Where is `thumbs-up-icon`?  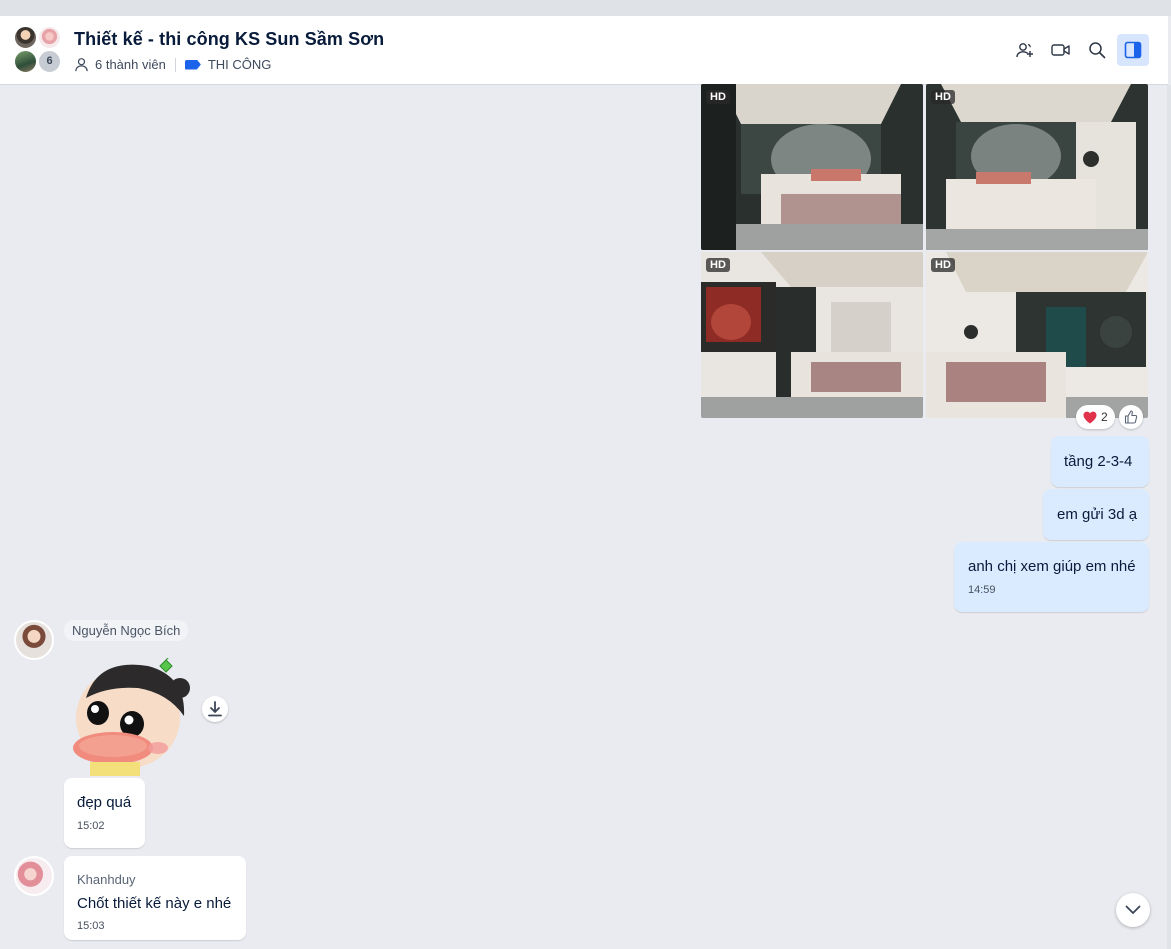
thumbs-up-icon is located at coordinates (1130, 417).